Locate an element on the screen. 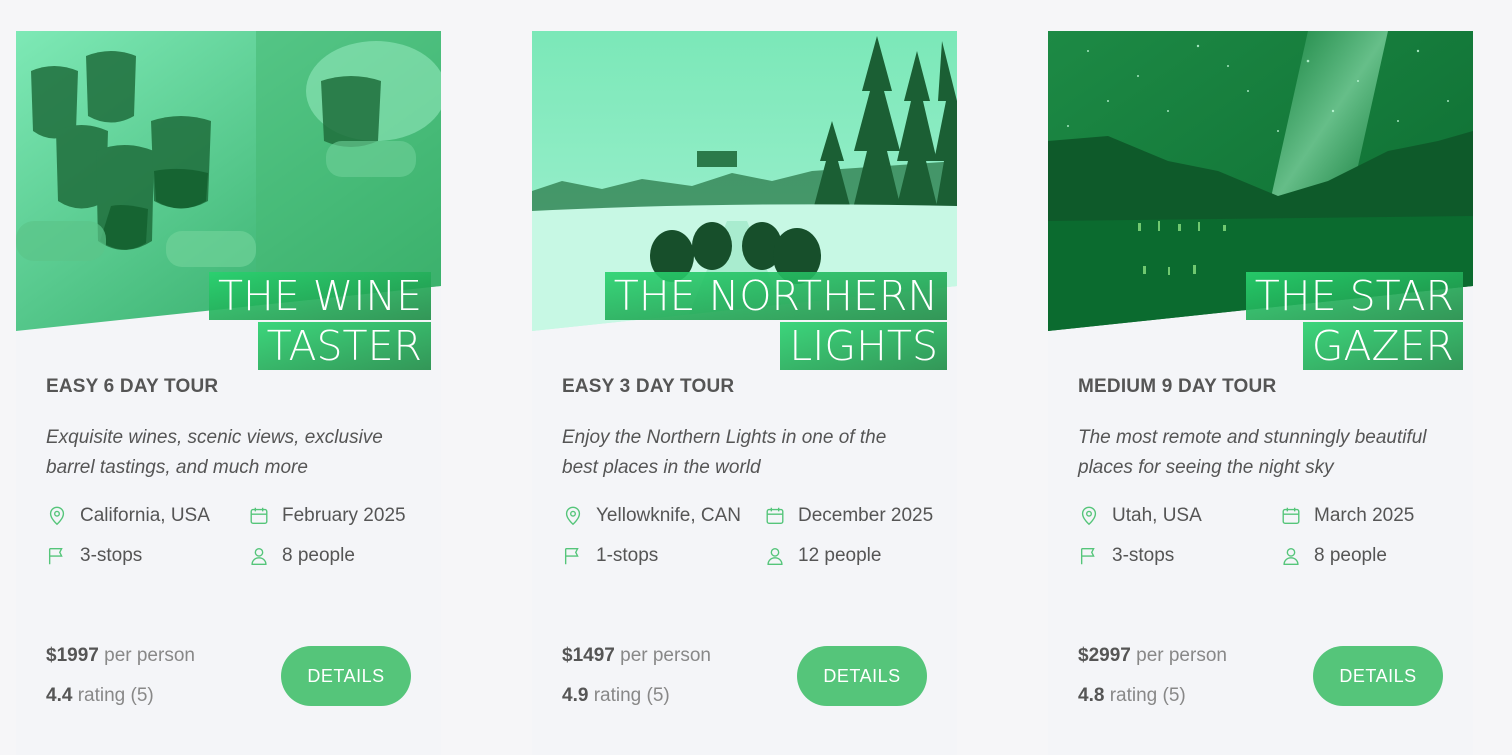 The height and width of the screenshot is (755, 1512). tour-location: Yellowknife, CAN is located at coordinates (651, 516).